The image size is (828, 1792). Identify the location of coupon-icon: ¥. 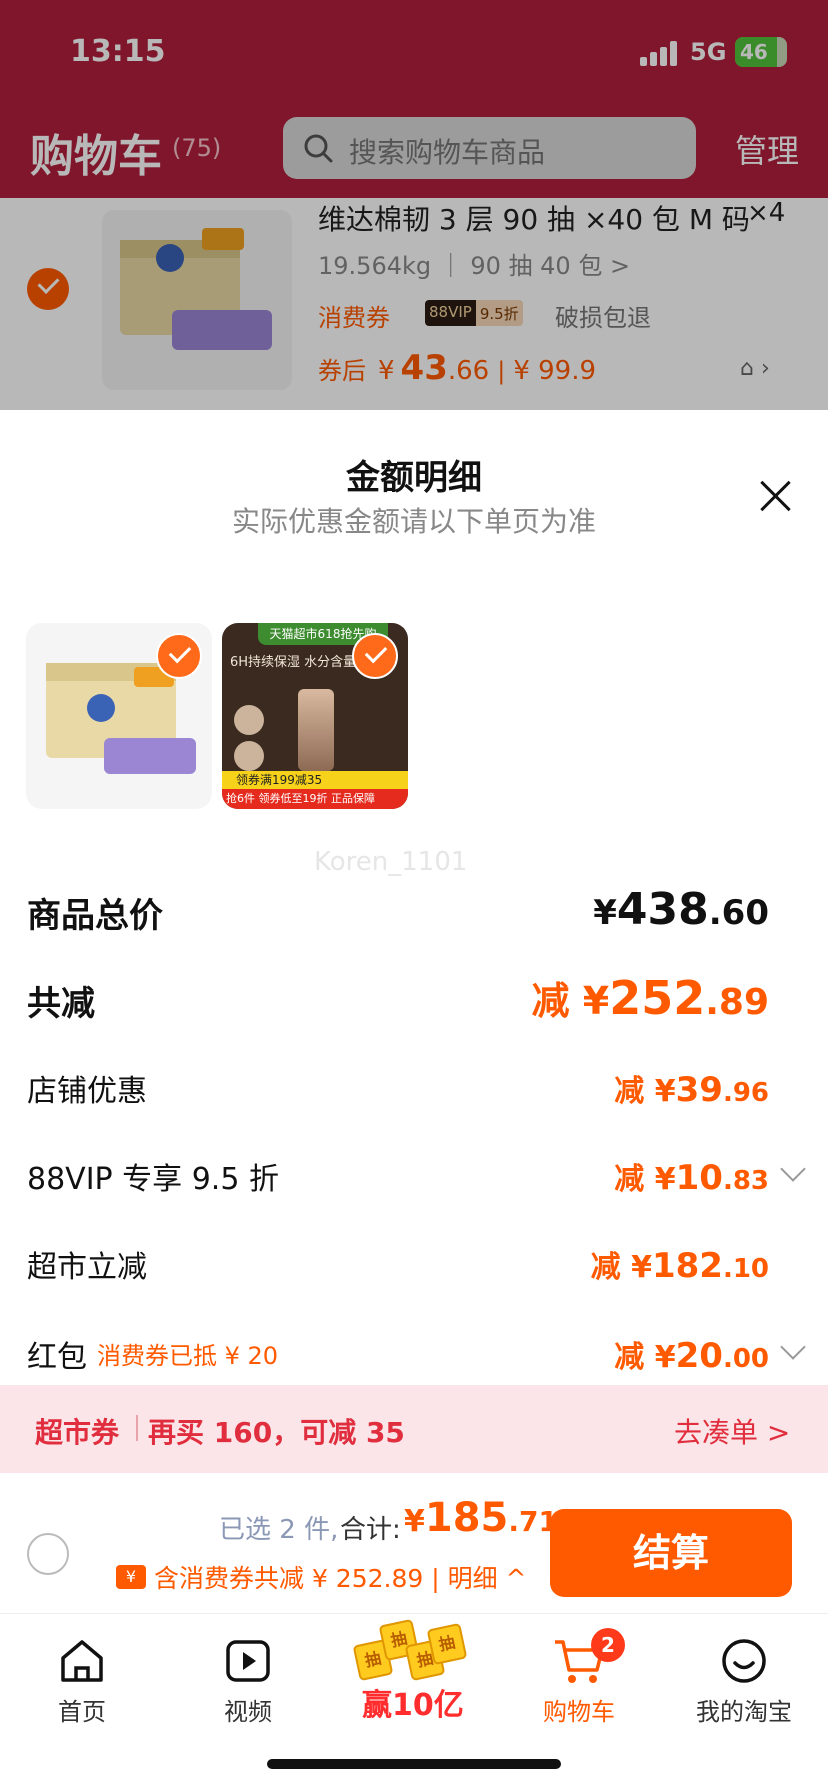
(131, 1577).